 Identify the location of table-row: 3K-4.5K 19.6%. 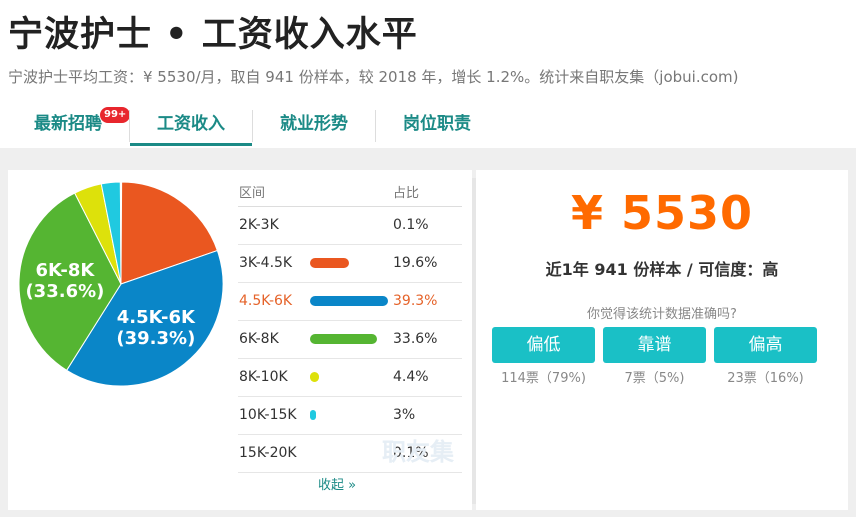
(350, 264).